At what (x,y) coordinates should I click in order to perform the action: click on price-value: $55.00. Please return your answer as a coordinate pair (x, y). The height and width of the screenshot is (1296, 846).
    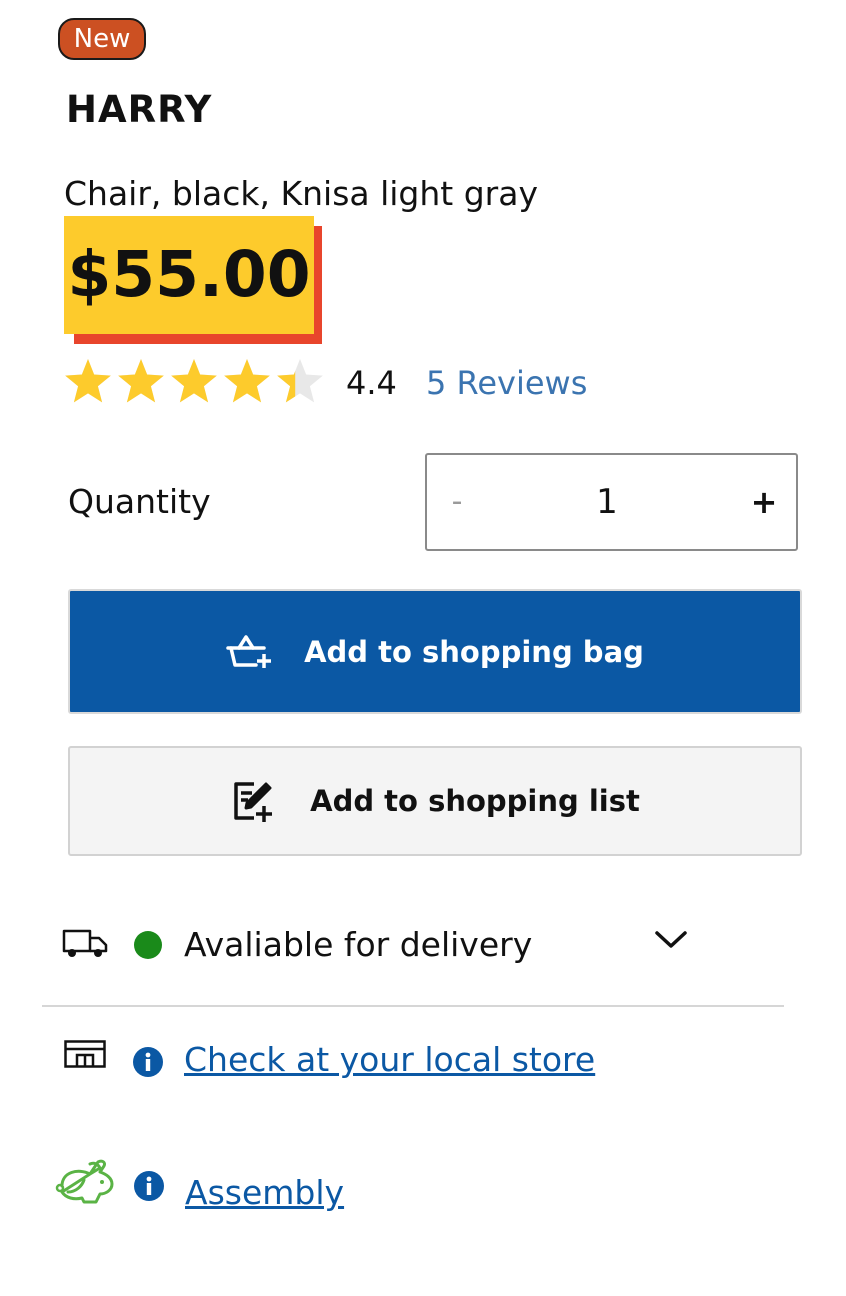
    Looking at the image, I should click on (189, 275).